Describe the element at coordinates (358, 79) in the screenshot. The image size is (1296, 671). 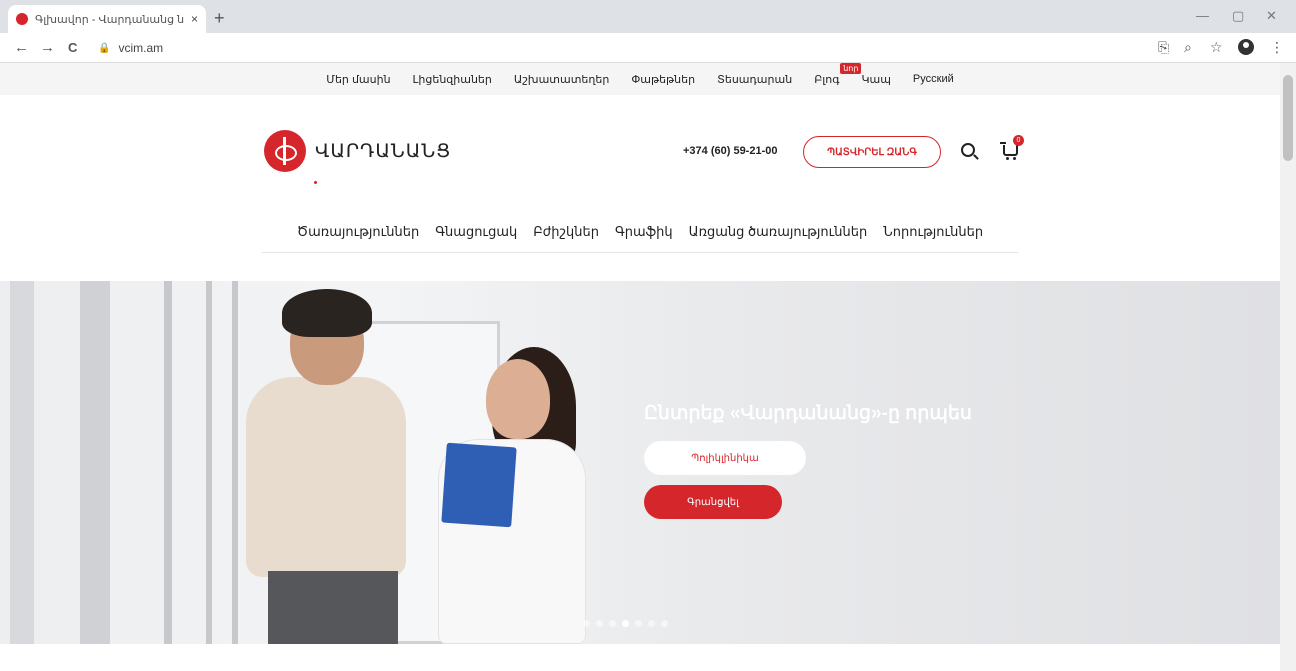
I see `topnav-about: Մեր մասին` at that location.